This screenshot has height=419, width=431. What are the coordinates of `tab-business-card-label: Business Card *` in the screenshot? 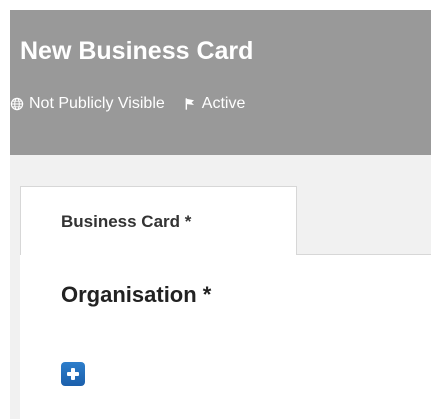 It's located at (126, 221).